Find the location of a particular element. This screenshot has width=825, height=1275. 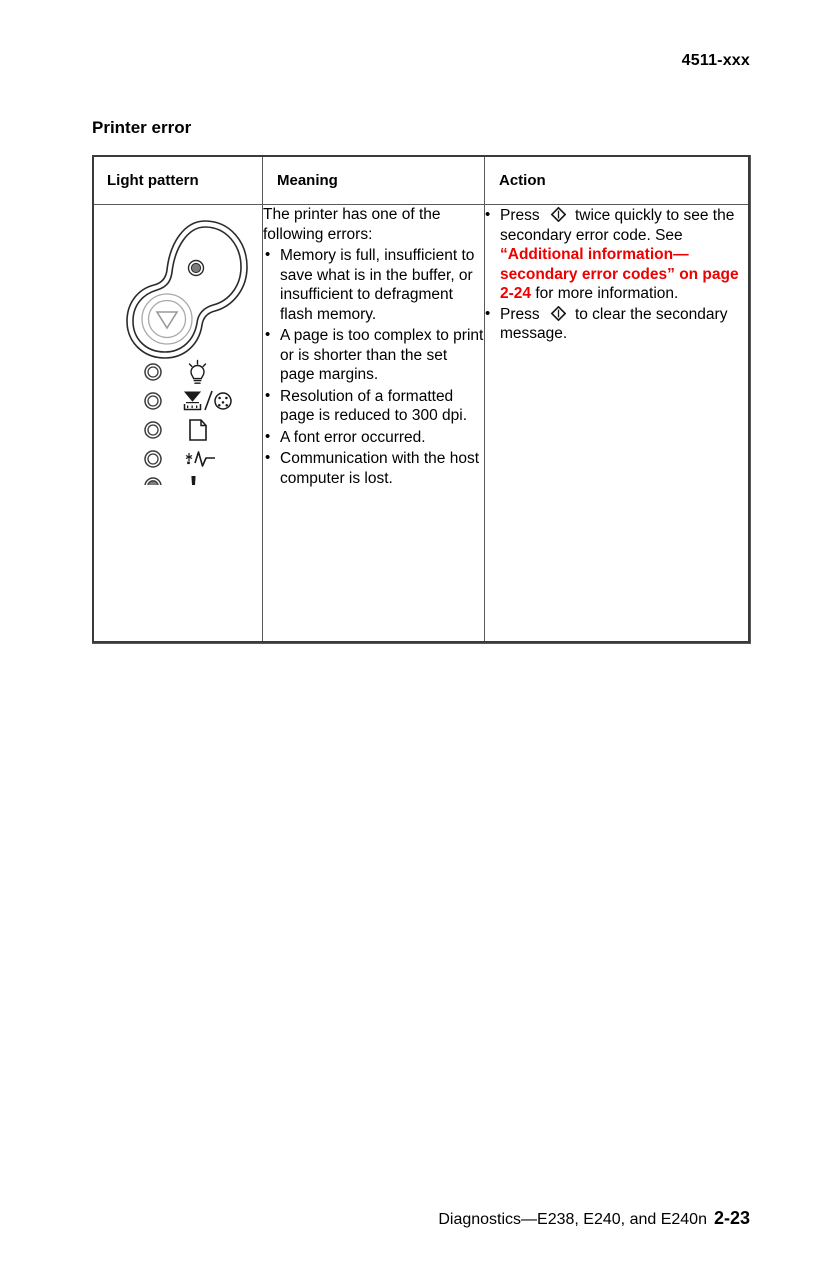

cell-light-pattern is located at coordinates (177, 424).